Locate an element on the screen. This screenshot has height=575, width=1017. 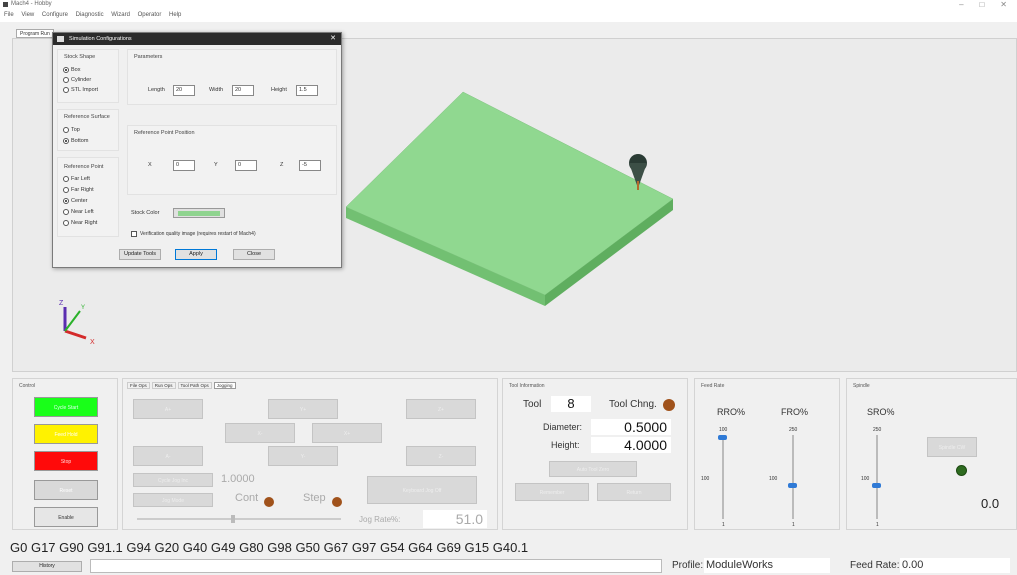
ref-z-input: -5 is located at coordinates (310, 165).